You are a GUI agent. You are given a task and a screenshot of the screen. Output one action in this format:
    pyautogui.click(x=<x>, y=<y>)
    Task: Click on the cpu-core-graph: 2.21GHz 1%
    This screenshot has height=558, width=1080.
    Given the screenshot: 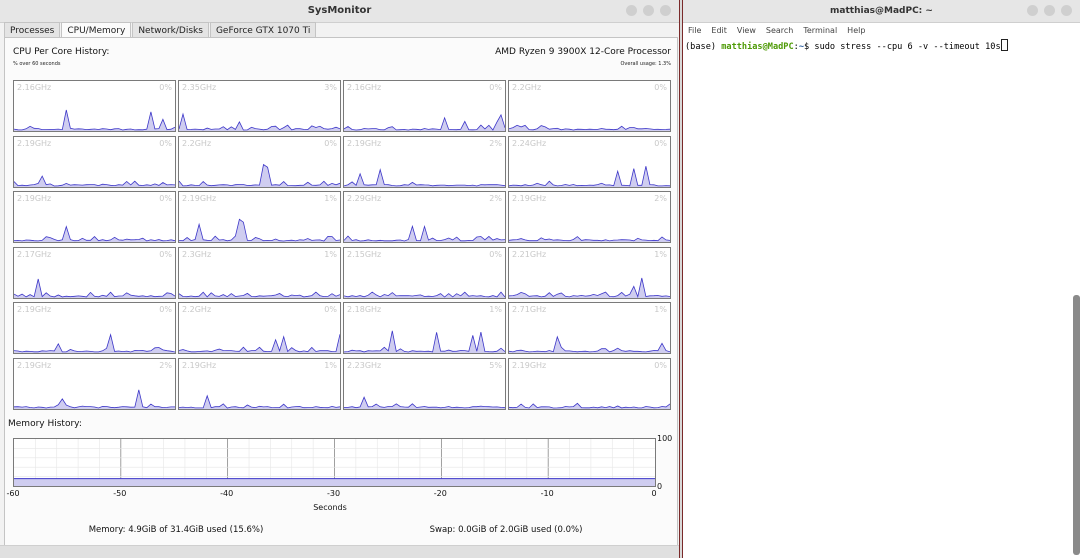 What is the action you would take?
    pyautogui.click(x=589, y=272)
    